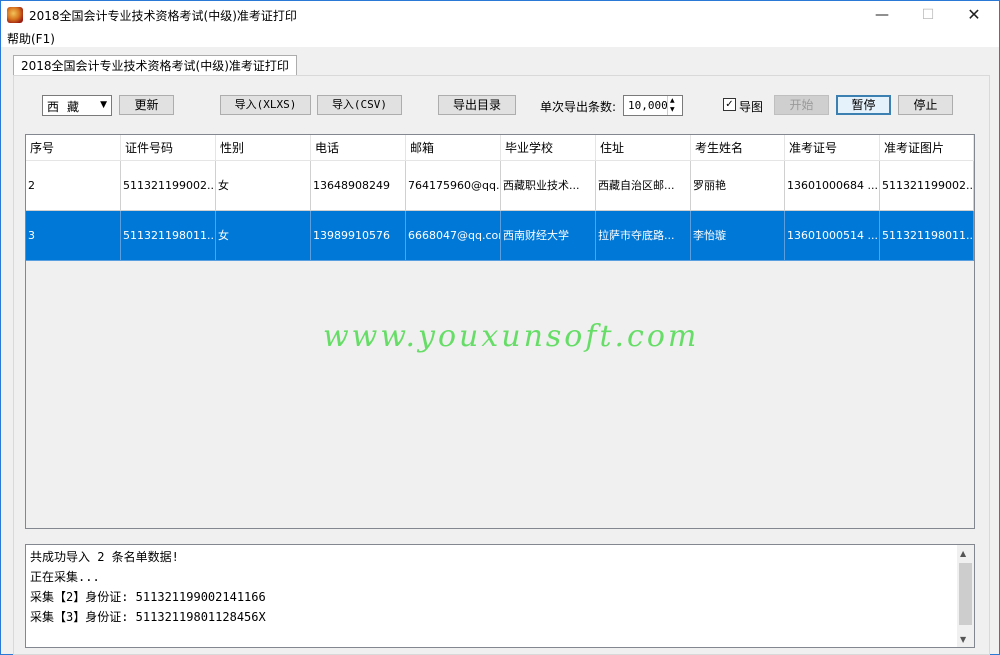 Image resolution: width=1000 pixels, height=655 pixels. I want to click on scroll-up-icon: ▲, so click(963, 553).